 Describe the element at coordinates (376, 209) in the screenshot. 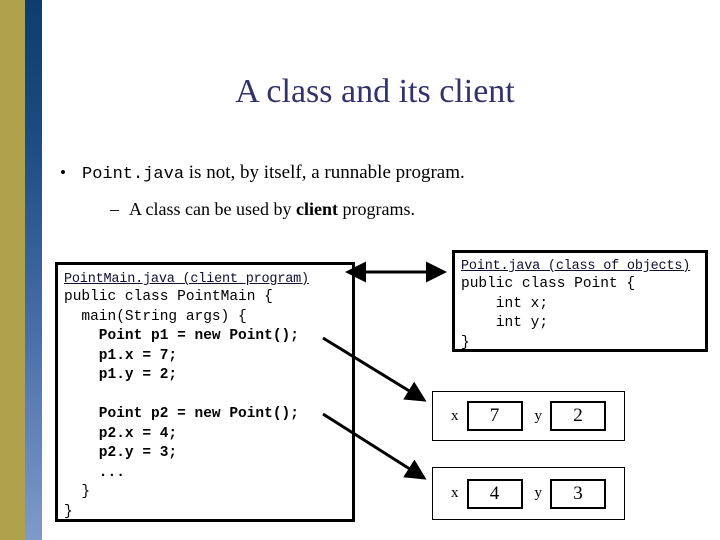

I see `bullet-2-post: programs.` at that location.